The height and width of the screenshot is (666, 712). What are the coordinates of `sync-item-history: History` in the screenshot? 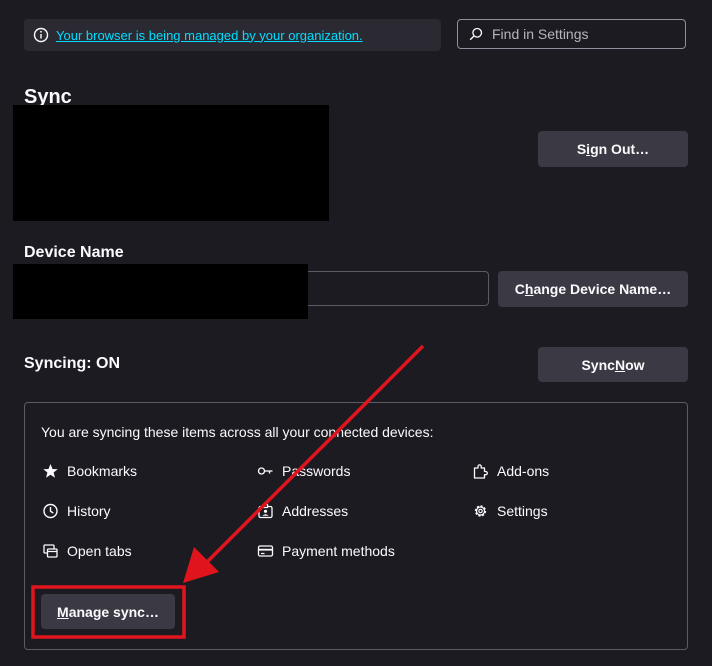 It's located at (76, 511).